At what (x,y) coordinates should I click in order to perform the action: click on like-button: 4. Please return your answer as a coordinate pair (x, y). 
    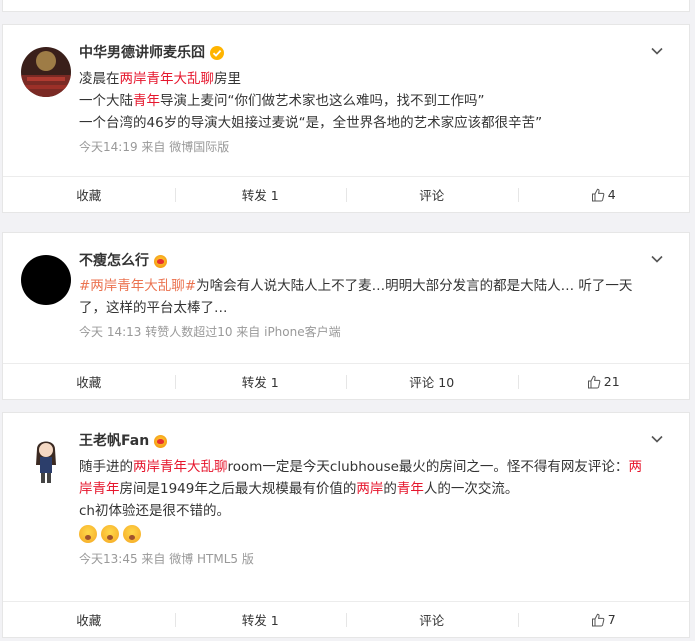
    Looking at the image, I should click on (603, 194).